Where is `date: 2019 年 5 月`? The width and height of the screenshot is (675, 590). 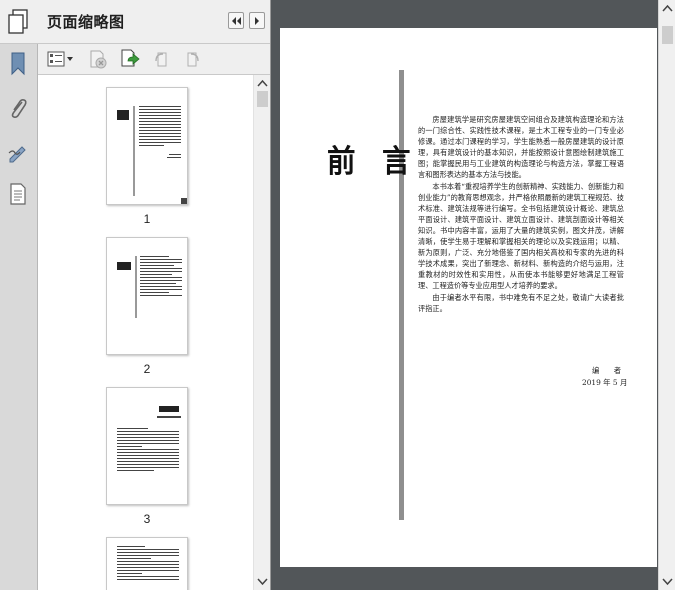 date: 2019 年 5 月 is located at coordinates (605, 382).